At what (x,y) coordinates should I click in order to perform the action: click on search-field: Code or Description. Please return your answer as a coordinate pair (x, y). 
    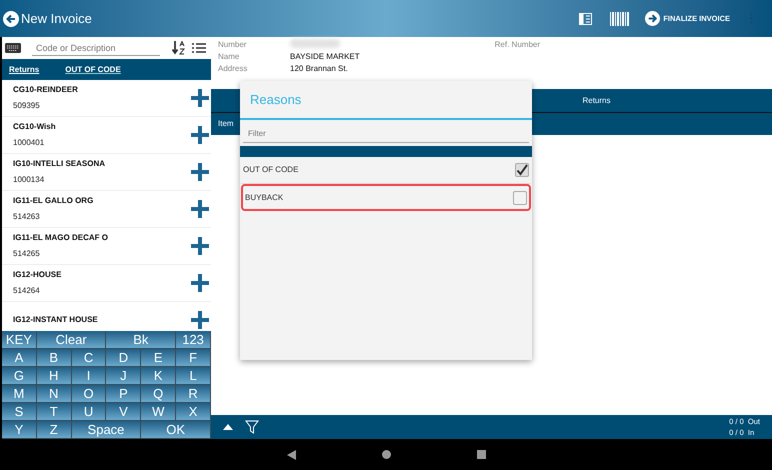
    Looking at the image, I should click on (96, 48).